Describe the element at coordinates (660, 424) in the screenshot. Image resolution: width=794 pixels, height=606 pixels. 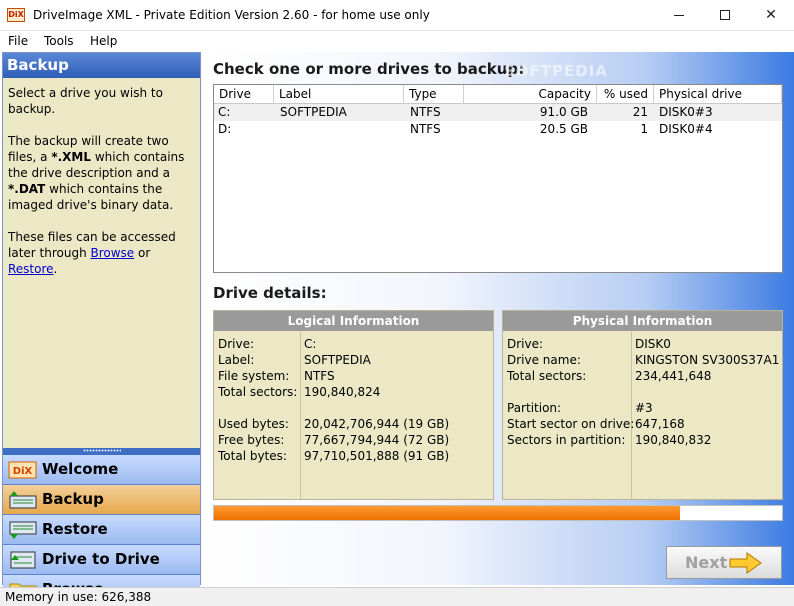
I see `info-value: 647,168` at that location.